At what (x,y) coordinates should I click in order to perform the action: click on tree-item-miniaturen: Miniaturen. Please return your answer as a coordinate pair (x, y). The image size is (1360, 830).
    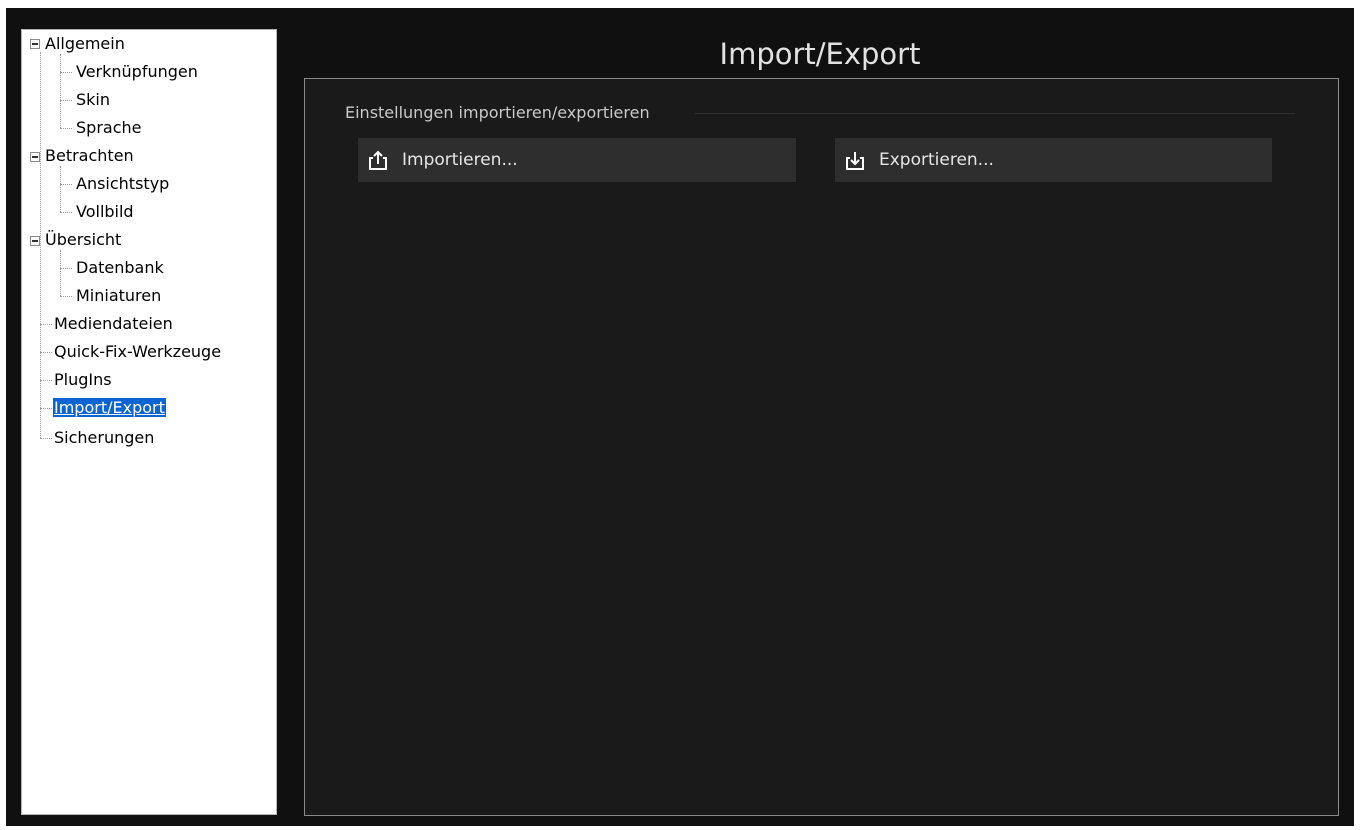
    Looking at the image, I should click on (118, 296).